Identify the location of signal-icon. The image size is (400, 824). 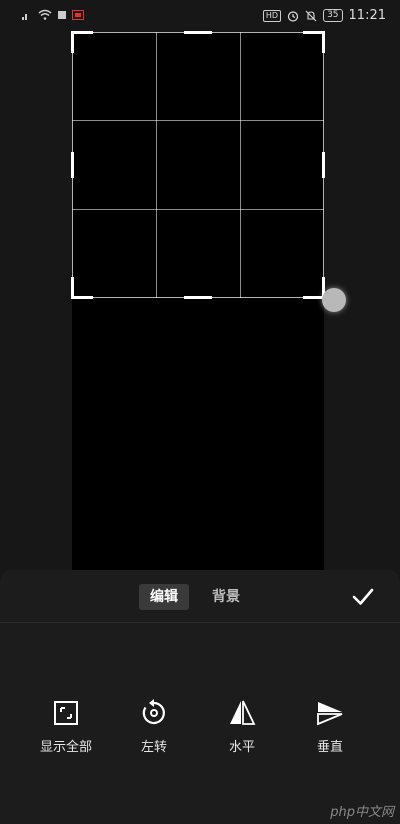
(24, 16).